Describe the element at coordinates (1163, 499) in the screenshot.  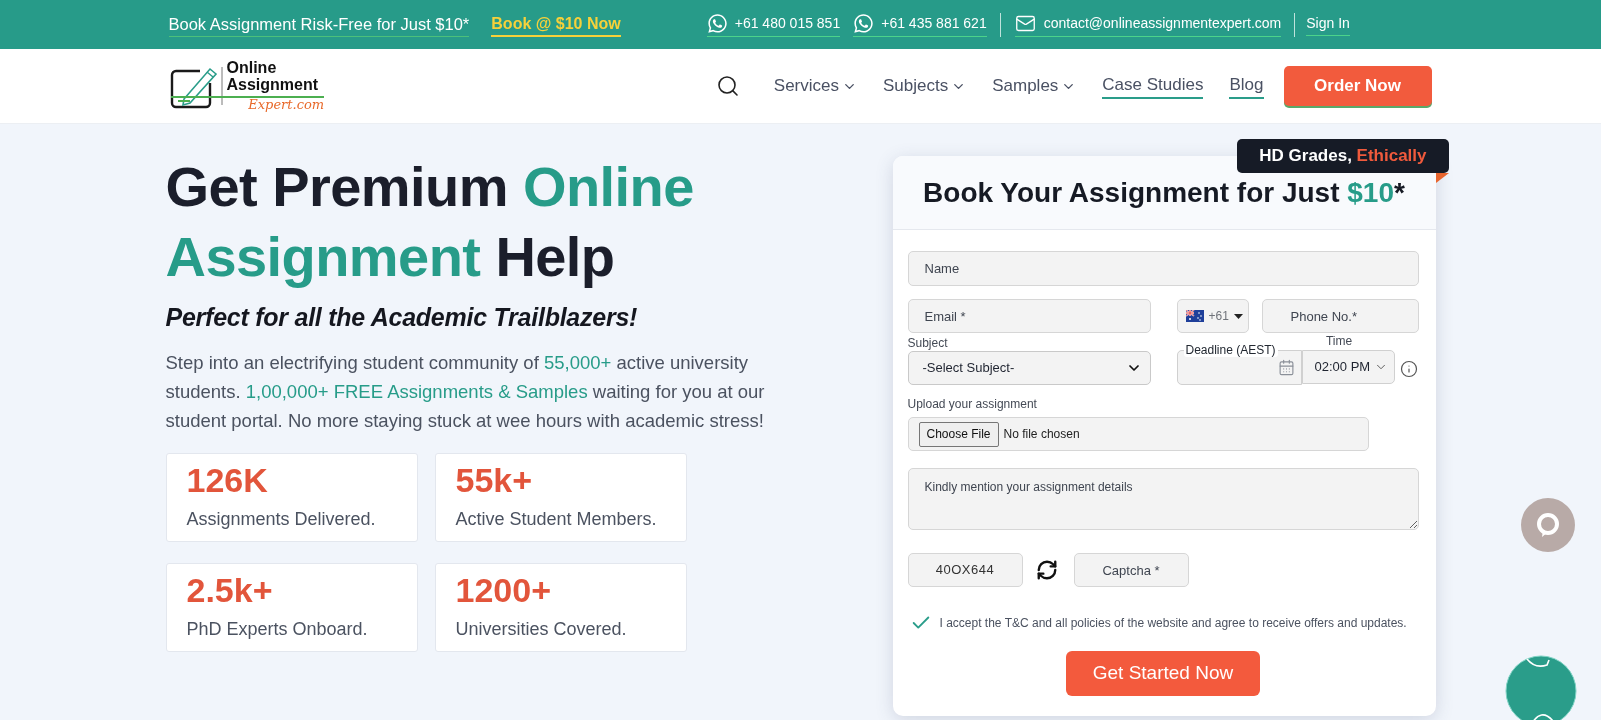
I see `details-field: Kindly mention your assignment details` at that location.